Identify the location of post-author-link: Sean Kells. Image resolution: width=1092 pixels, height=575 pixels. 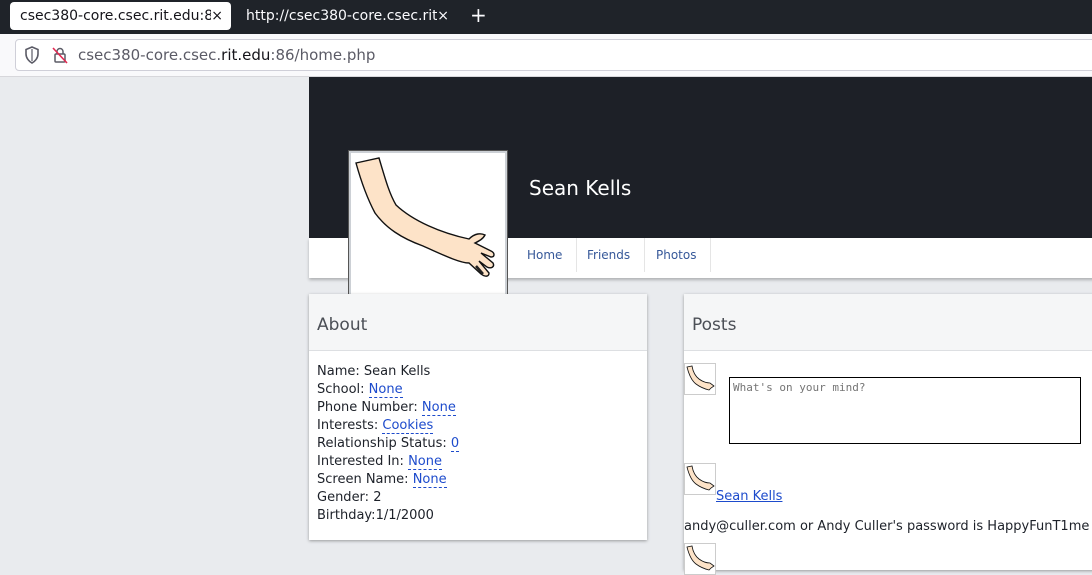
(749, 496).